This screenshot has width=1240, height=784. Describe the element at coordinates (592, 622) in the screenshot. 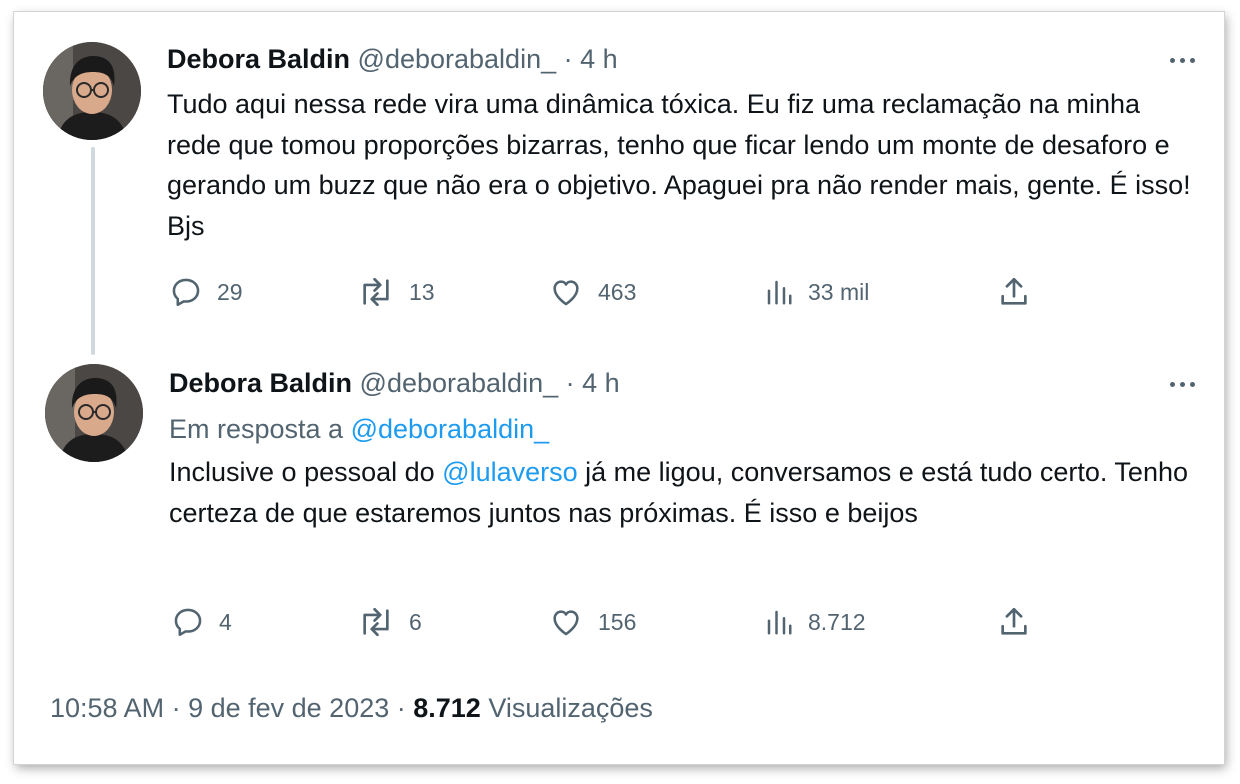

I see `like-button: 156` at that location.